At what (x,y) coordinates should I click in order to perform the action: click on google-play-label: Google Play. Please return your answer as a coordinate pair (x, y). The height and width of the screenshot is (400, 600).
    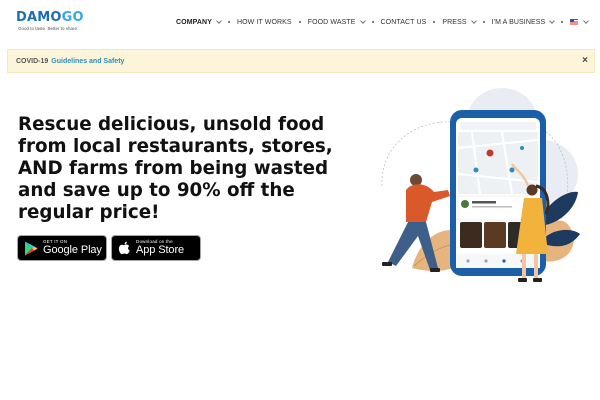
    Looking at the image, I should click on (72, 250).